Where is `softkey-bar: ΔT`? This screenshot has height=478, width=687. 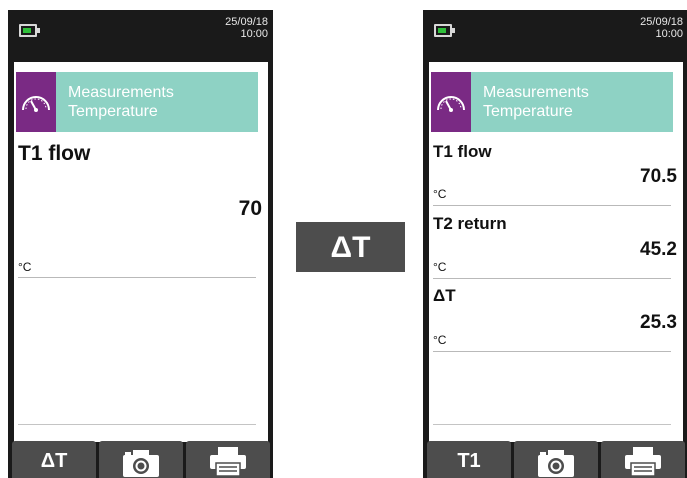
softkey-bar: ΔT is located at coordinates (141, 459).